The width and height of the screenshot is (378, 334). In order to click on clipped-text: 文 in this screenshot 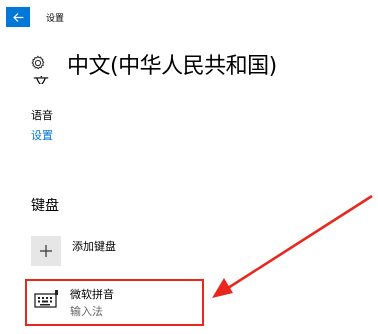, I will do `click(41, 80)`.